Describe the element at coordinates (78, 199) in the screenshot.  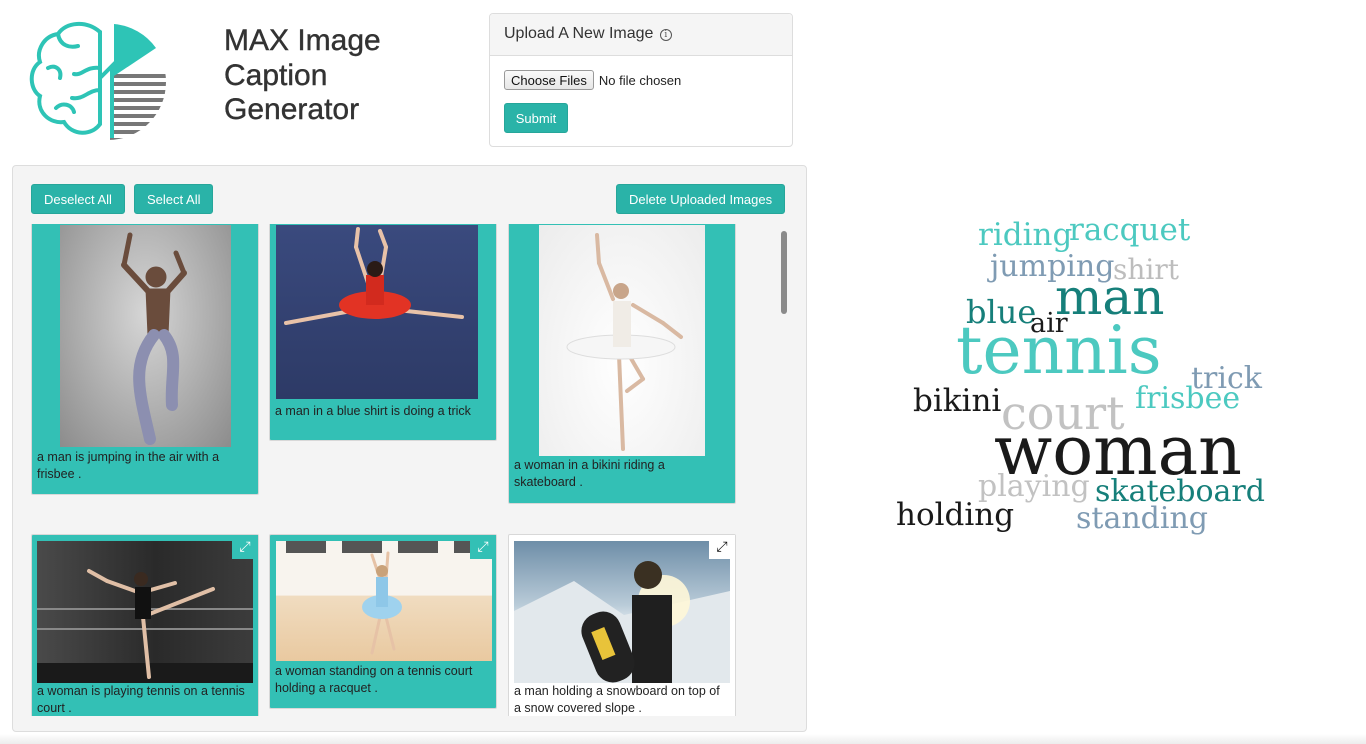
I see `deselect-all-button: Deselect All` at that location.